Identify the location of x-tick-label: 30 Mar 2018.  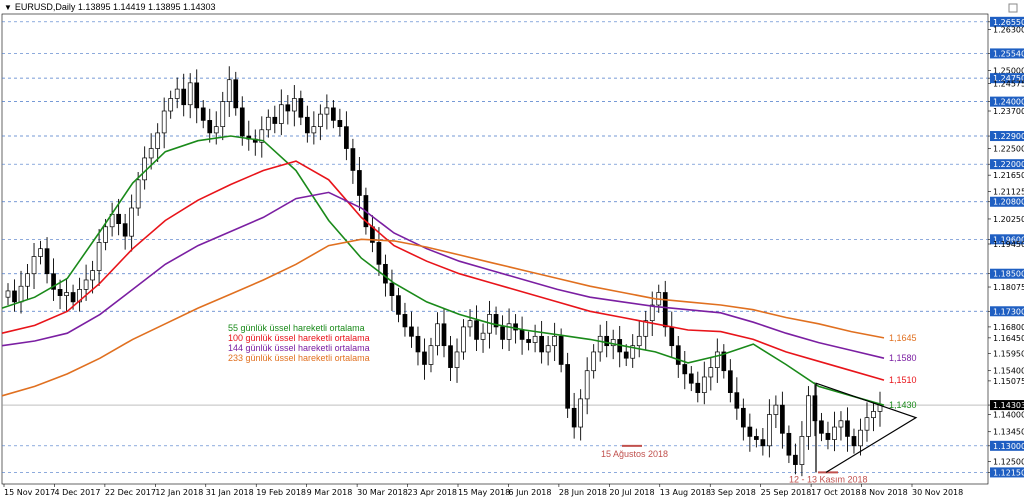
(382, 492).